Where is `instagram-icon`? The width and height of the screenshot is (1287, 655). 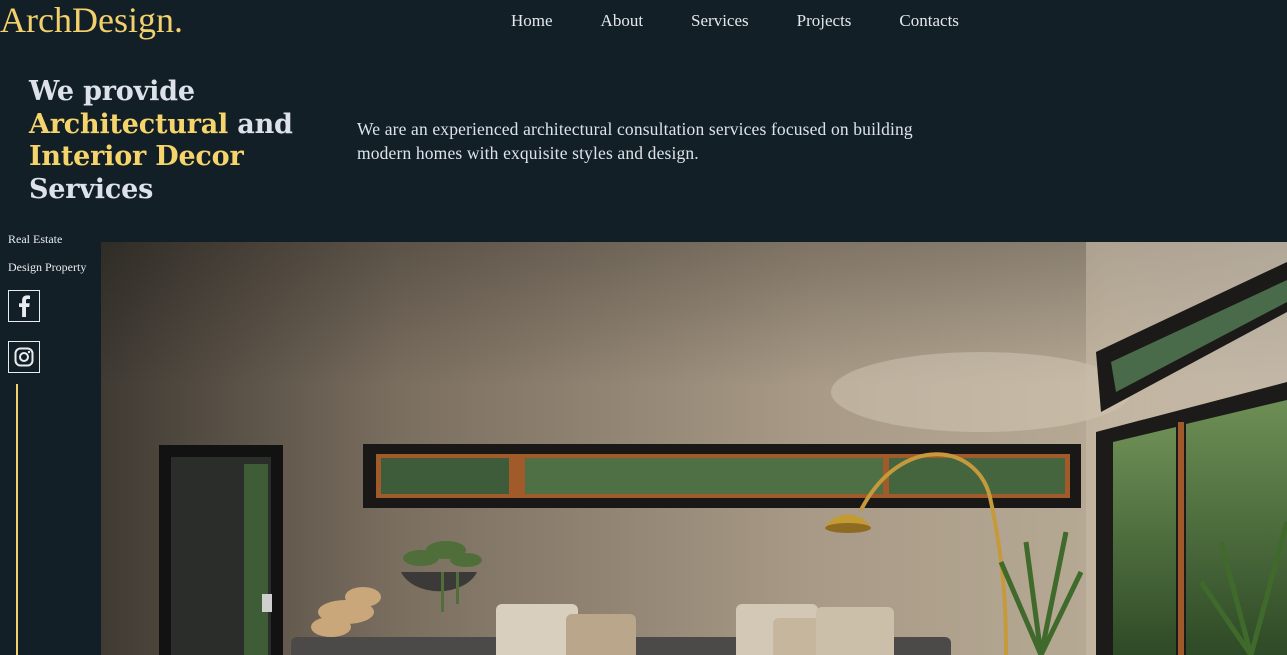
instagram-icon is located at coordinates (24, 357).